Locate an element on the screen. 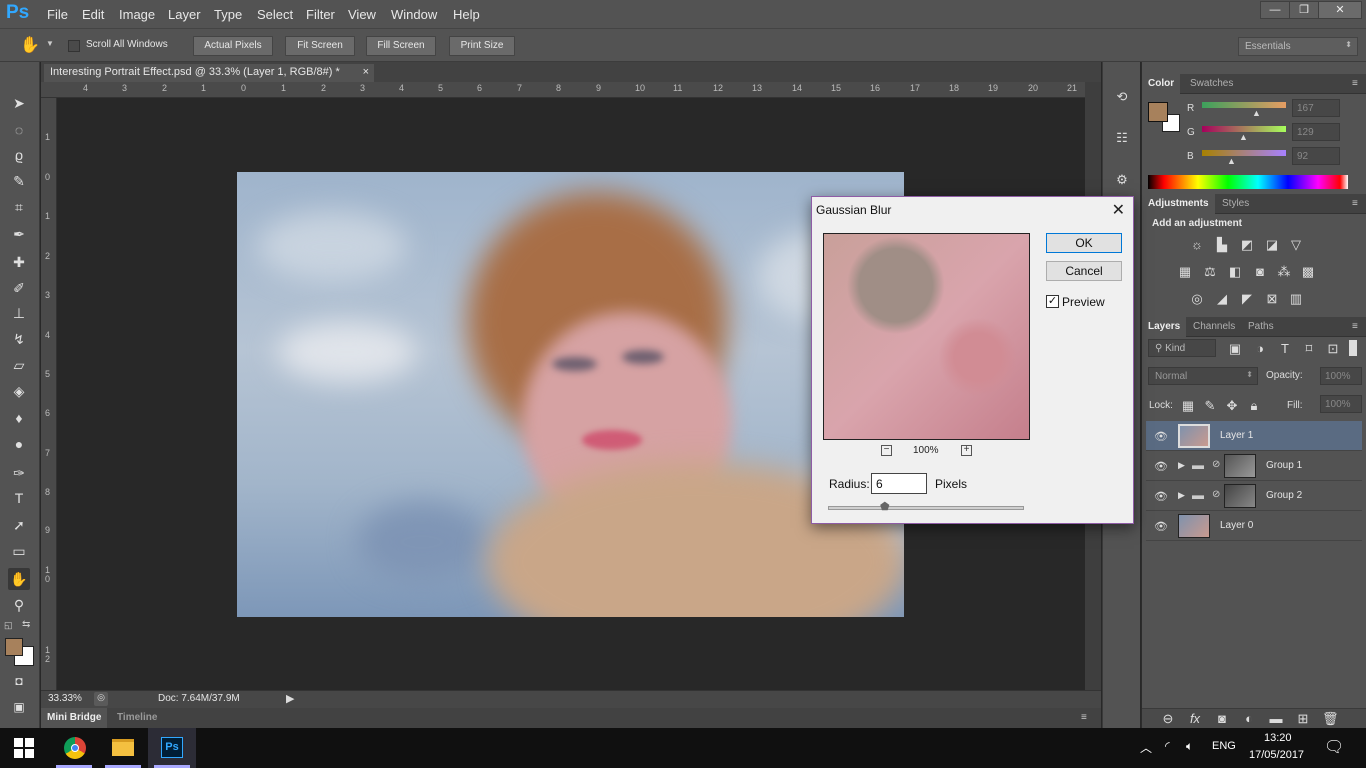 This screenshot has width=1366, height=768. radius-input: 6 is located at coordinates (899, 483).